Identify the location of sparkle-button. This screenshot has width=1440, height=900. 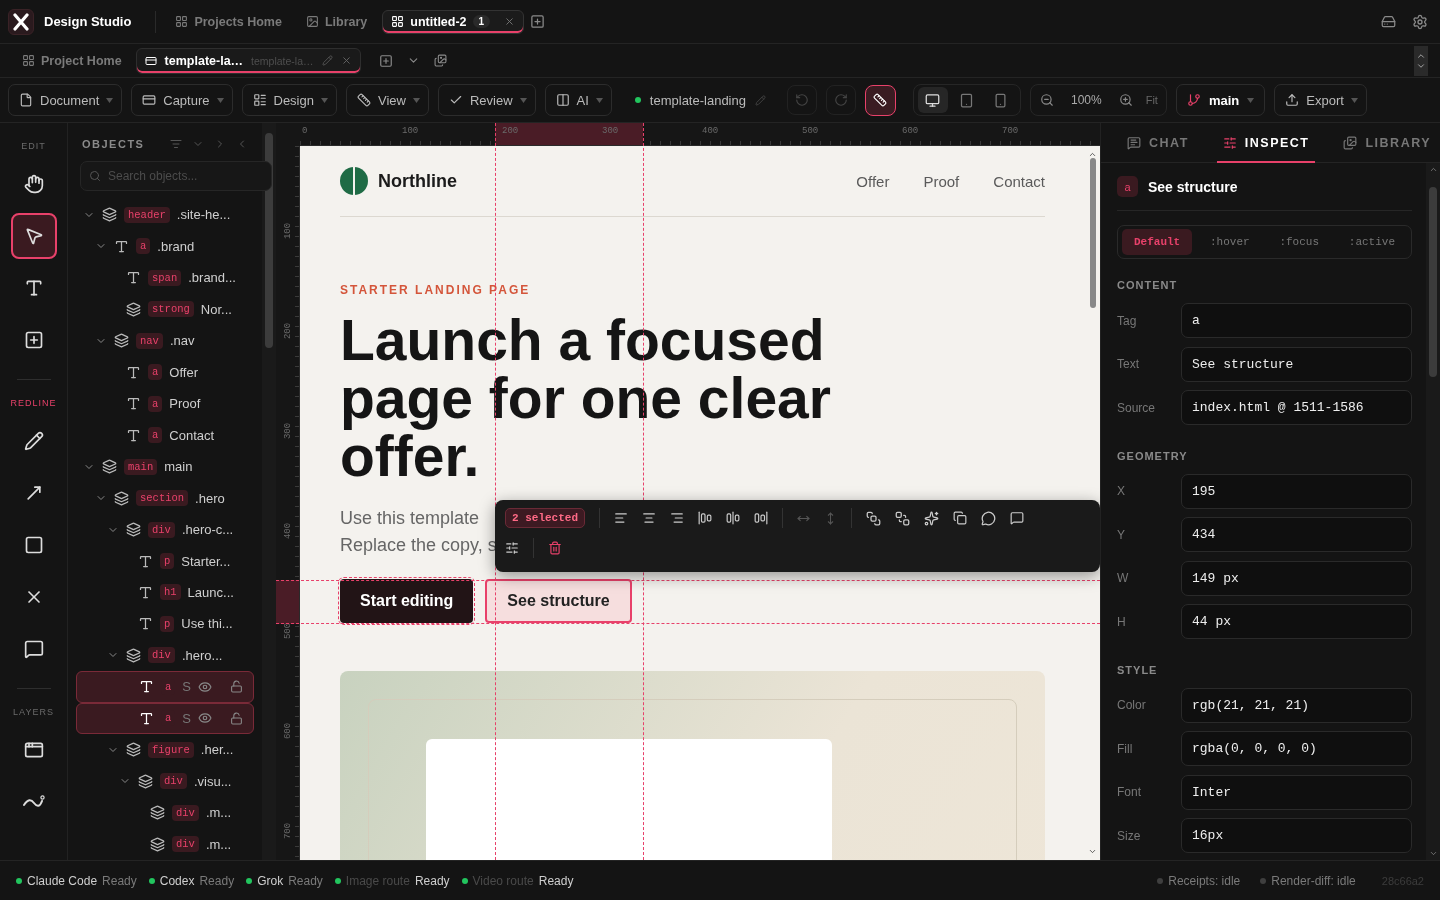
(931, 518).